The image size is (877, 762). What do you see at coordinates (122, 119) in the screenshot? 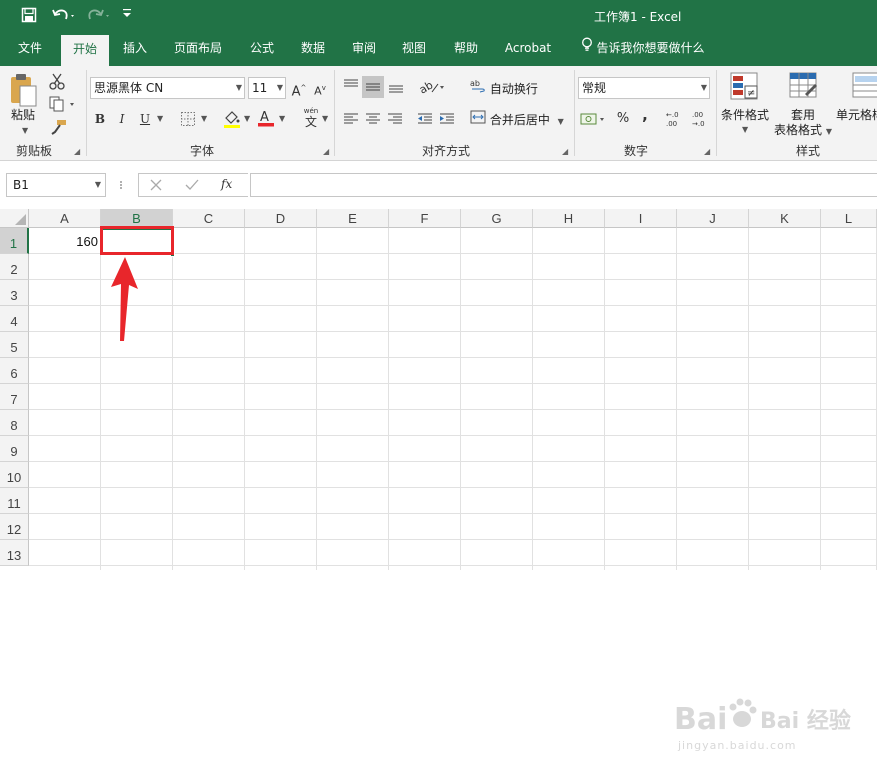
I see `italic-button: I` at bounding box center [122, 119].